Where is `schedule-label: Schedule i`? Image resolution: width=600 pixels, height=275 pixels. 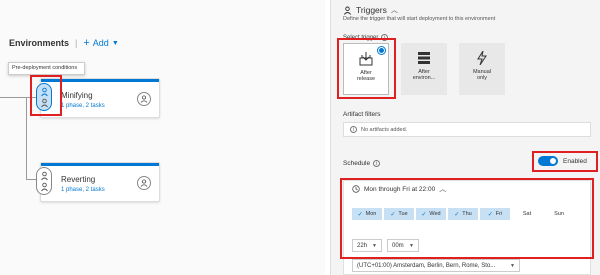
schedule-label: Schedule i is located at coordinates (362, 163).